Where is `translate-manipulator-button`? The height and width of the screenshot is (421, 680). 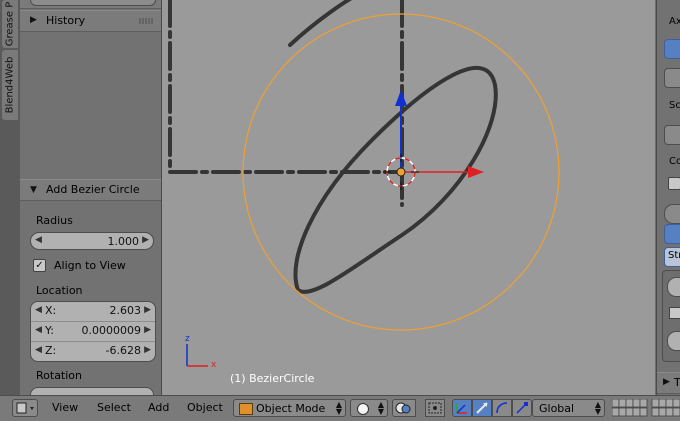 translate-manipulator-button is located at coordinates (482, 408).